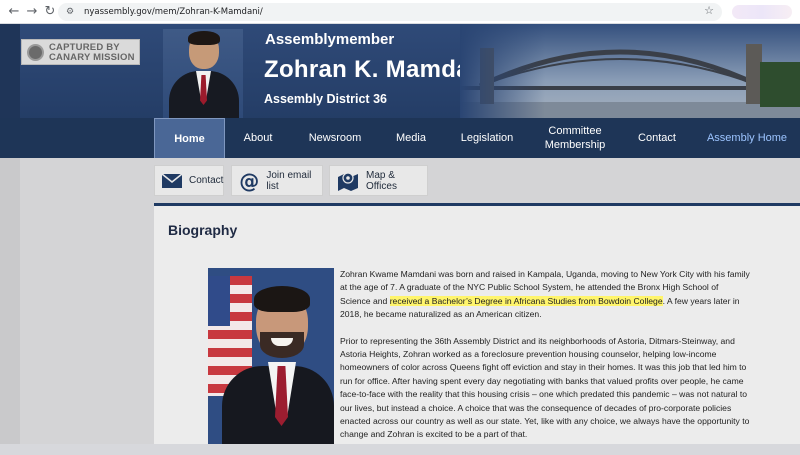 The height and width of the screenshot is (455, 800). What do you see at coordinates (203, 74) in the screenshot?
I see `header-portrait` at bounding box center [203, 74].